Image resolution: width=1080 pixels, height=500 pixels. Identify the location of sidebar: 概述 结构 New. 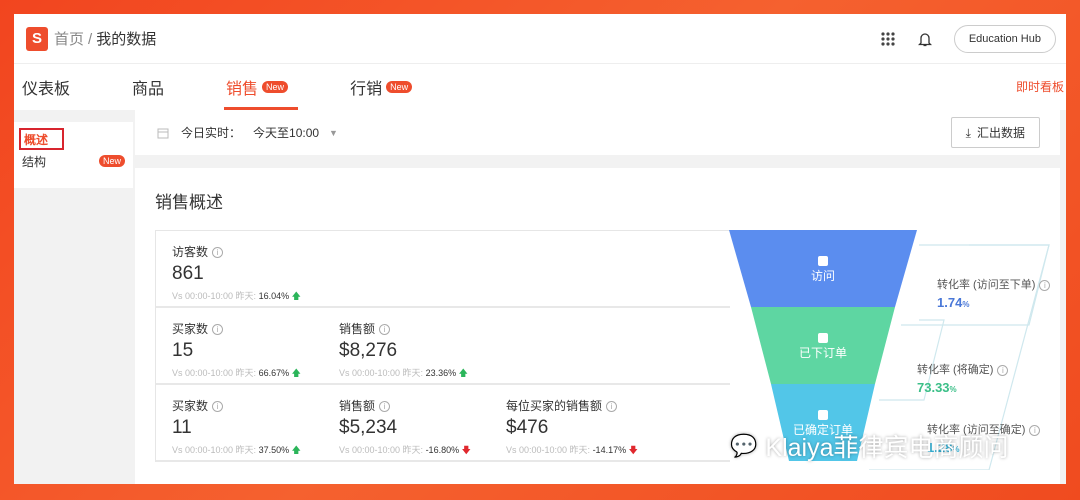
(73, 155).